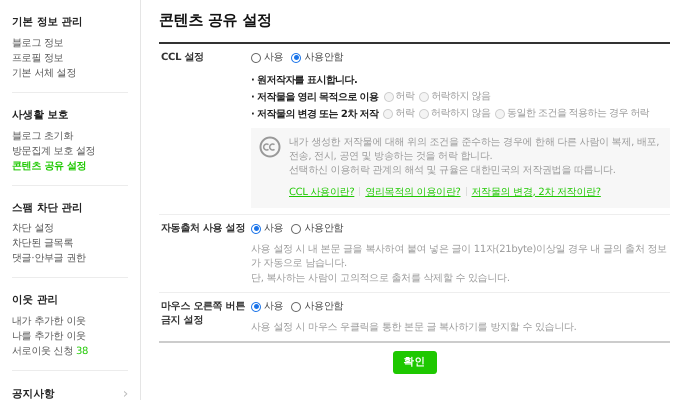 The height and width of the screenshot is (400, 678). I want to click on condition-label: · 저작물을 영리 목적으로 이용, so click(315, 97).